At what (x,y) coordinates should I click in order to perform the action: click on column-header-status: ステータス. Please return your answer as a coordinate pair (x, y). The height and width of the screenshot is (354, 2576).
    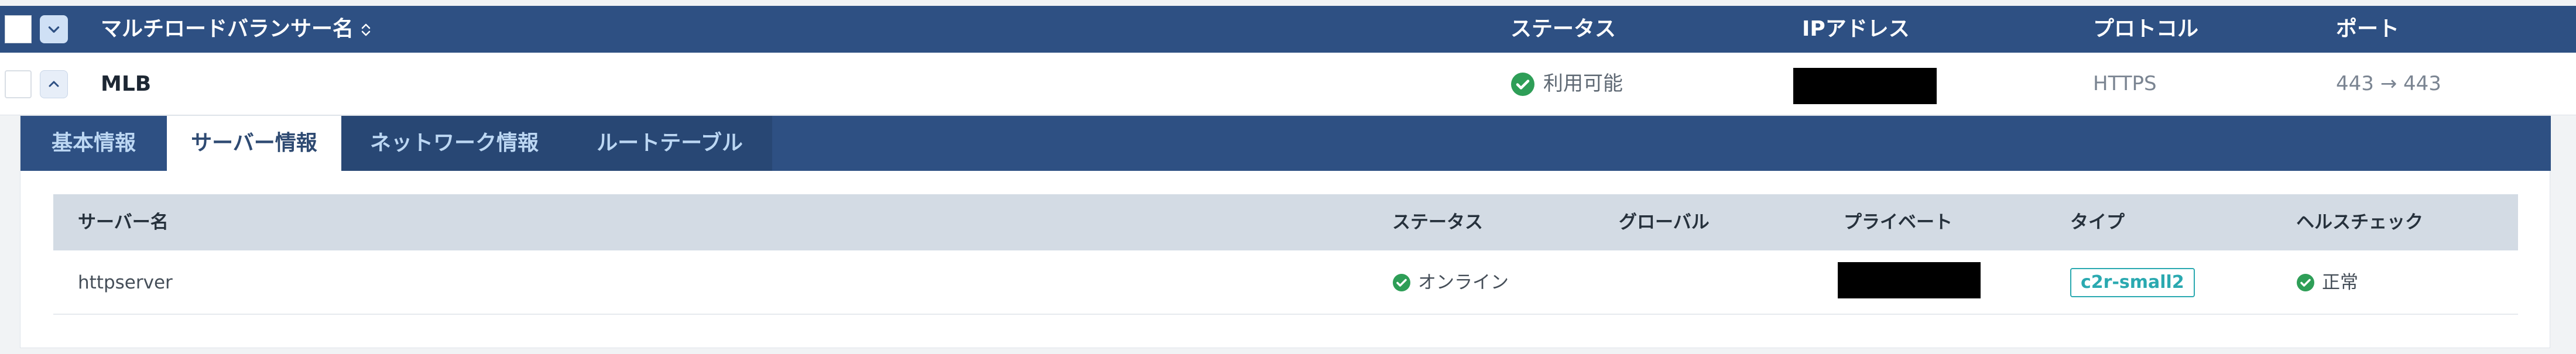
    Looking at the image, I should click on (1563, 29).